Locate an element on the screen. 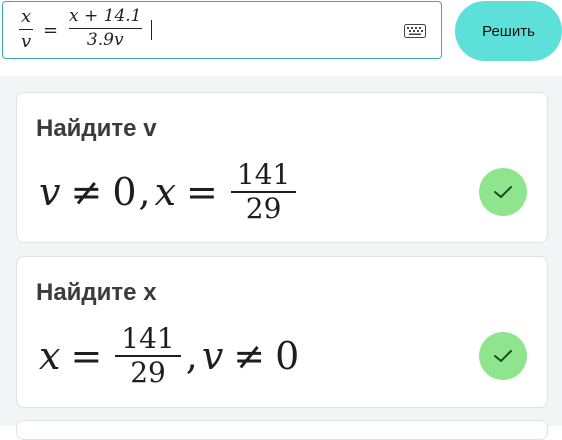 The width and height of the screenshot is (562, 440). text-caret is located at coordinates (151, 30).